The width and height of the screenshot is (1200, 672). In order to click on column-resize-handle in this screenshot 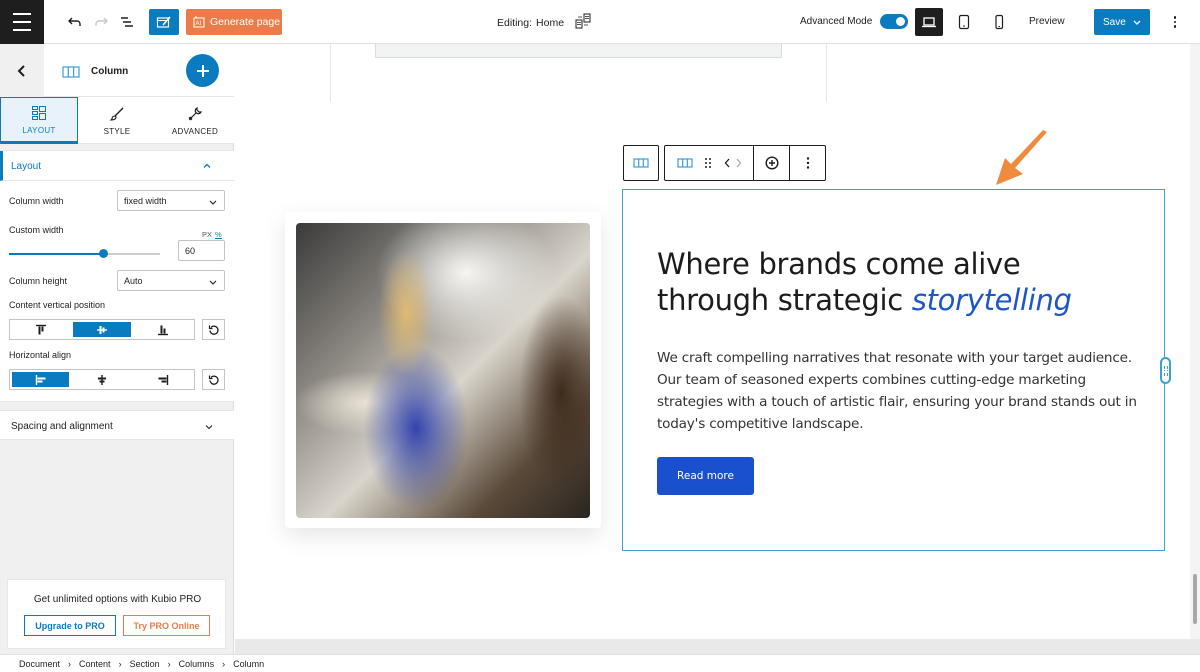, I will do `click(1165, 370)`.